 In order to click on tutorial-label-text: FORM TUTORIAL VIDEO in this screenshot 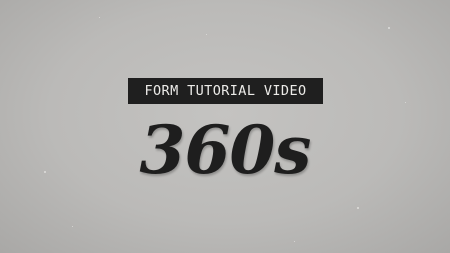, I will do `click(225, 91)`.